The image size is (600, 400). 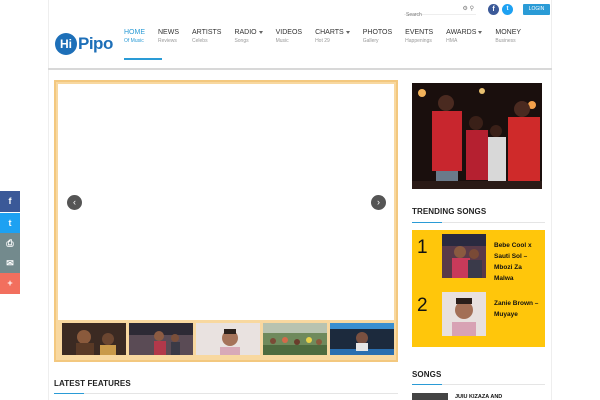 I want to click on site-logo: Hi Pipo, so click(x=84, y=44).